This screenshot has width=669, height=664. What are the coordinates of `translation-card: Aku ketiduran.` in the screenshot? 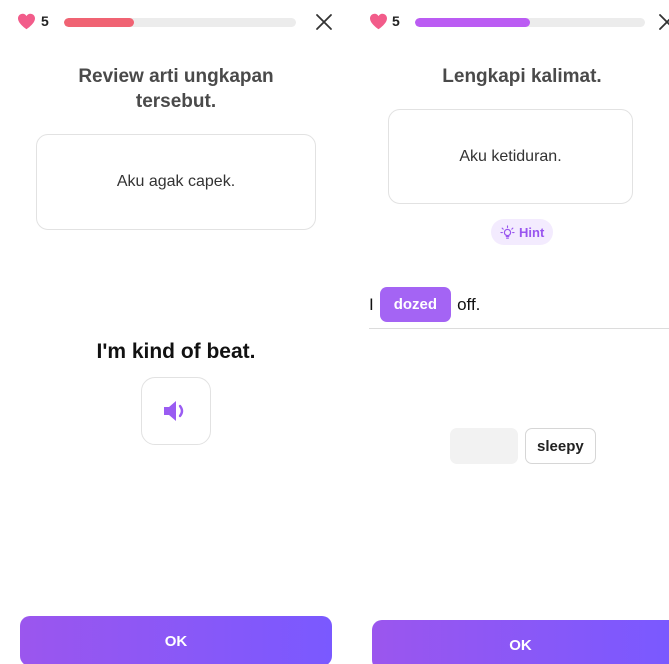 It's located at (510, 156).